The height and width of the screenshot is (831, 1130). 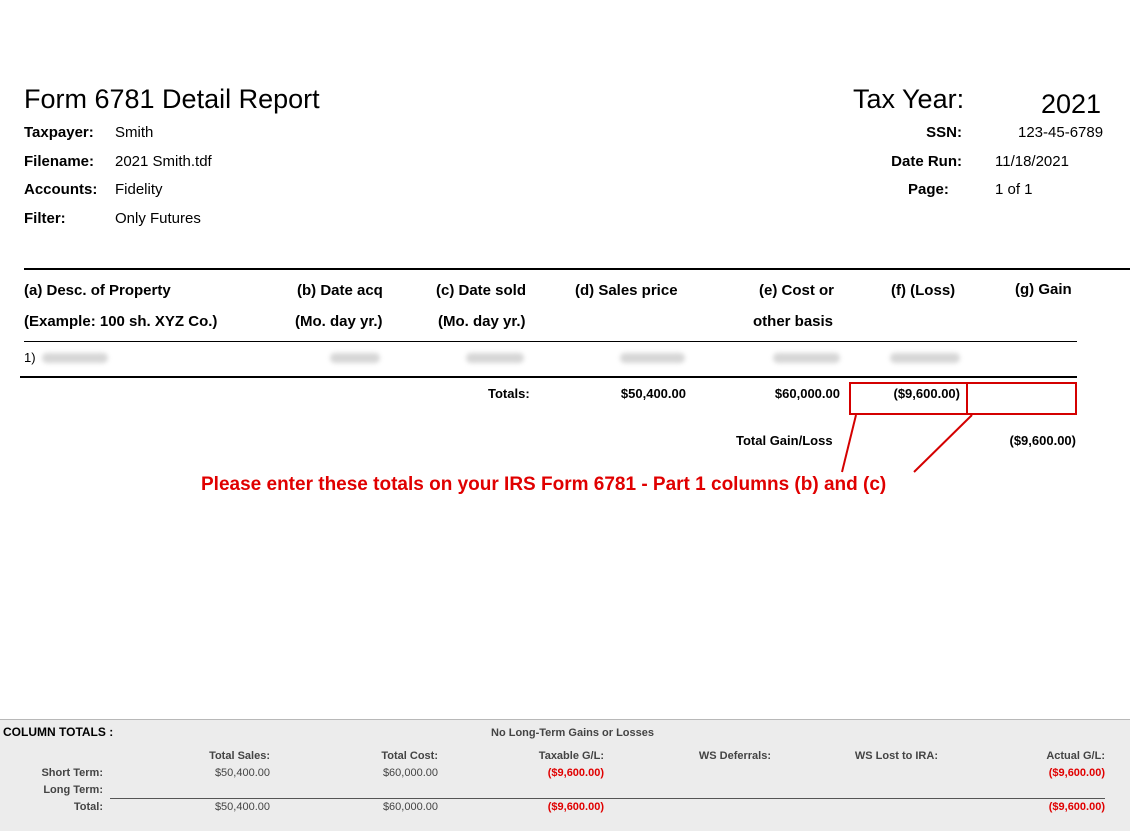 I want to click on header-taxable-gl: Taxable G/L:, so click(x=571, y=756).